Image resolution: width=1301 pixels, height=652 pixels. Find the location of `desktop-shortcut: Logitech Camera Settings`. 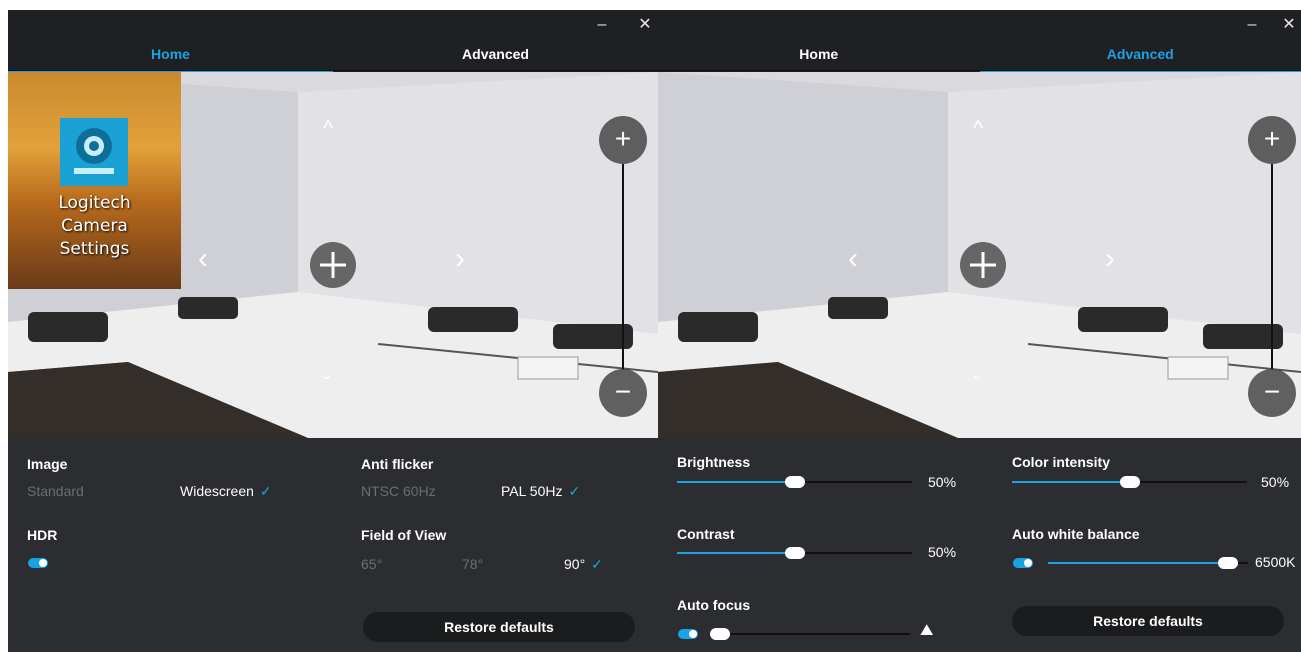

desktop-shortcut: Logitech Camera Settings is located at coordinates (94, 180).